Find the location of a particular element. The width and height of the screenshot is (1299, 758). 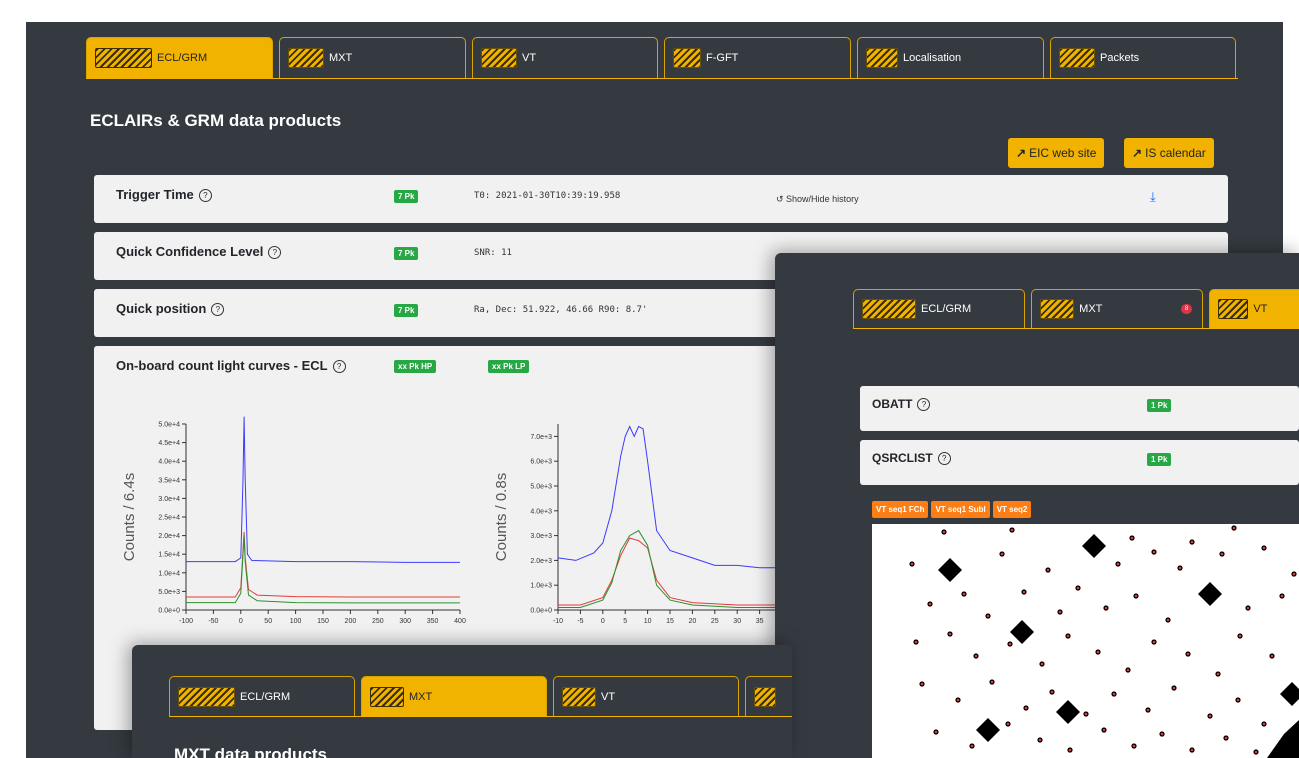

y-tick-label: 5.0e+4 is located at coordinates (169, 425).